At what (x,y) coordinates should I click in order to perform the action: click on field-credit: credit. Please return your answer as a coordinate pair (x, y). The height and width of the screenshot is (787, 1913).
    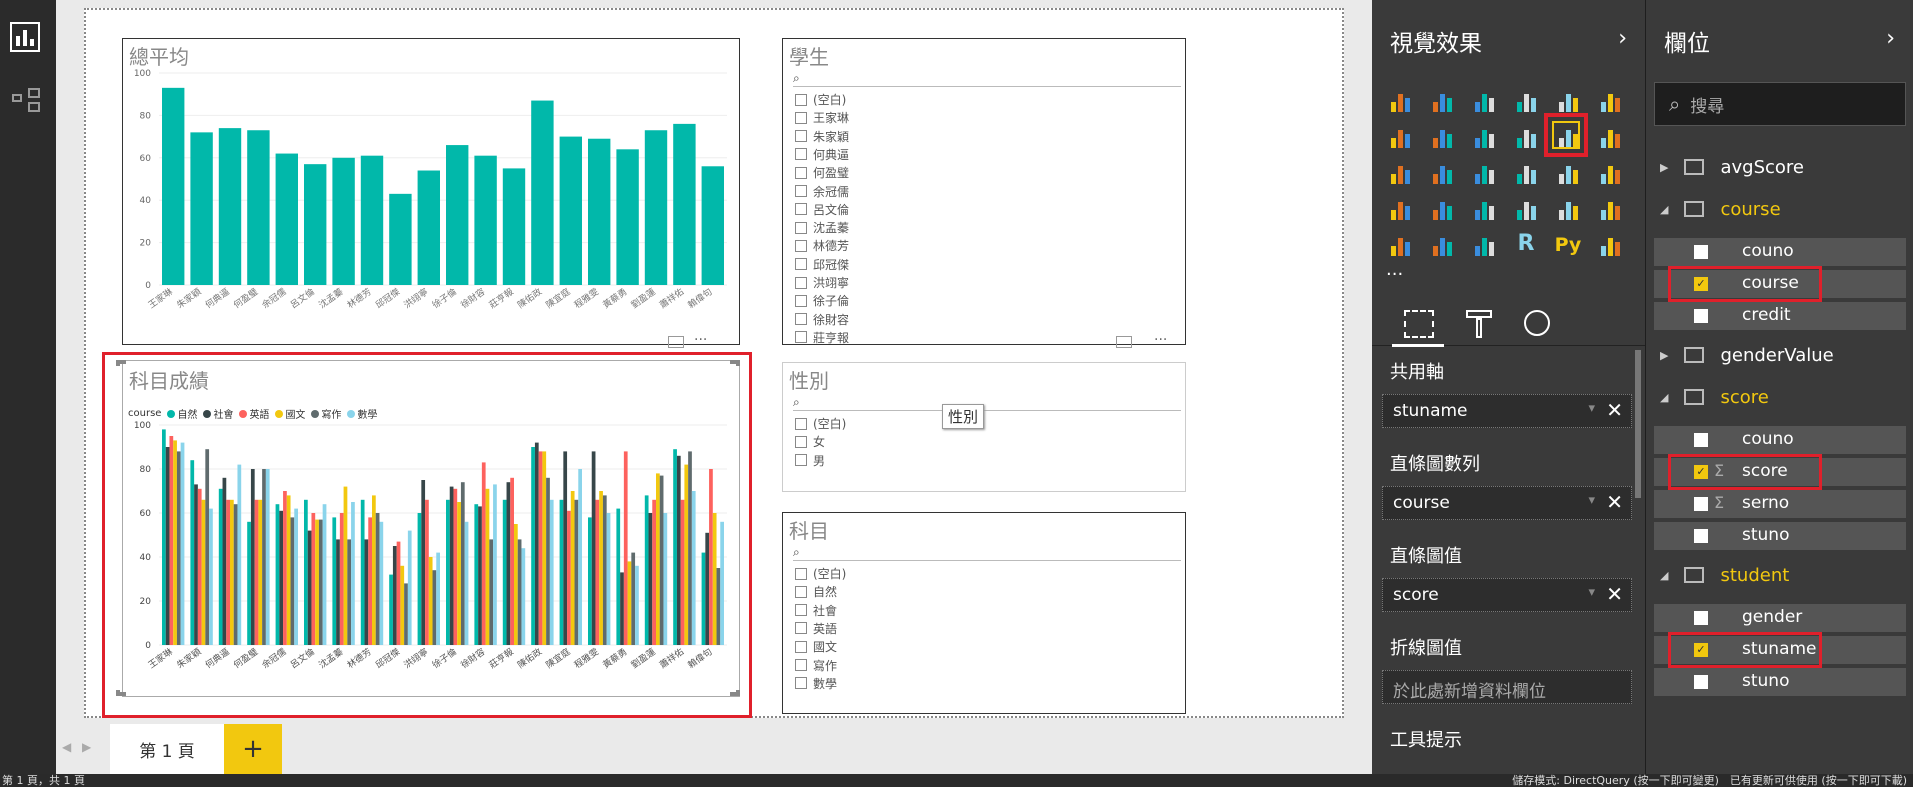
    Looking at the image, I should click on (1780, 316).